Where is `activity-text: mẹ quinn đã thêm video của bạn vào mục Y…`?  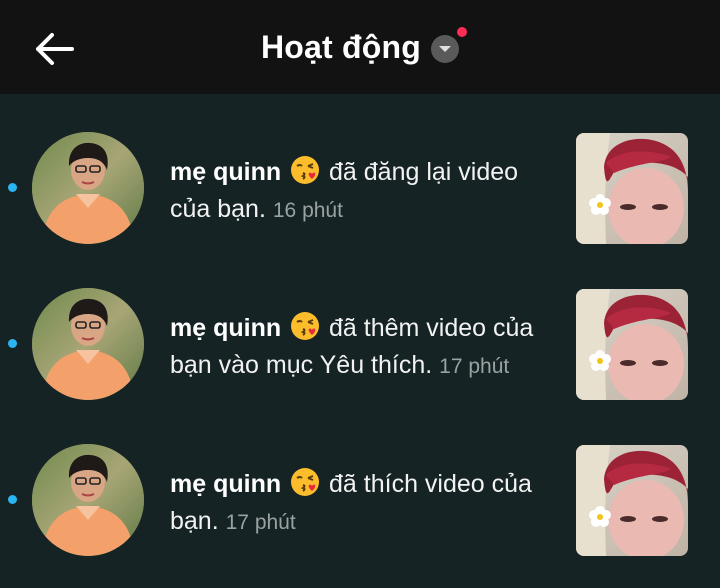
activity-text: mẹ quinn đã thêm video của bạn vào mục Y… is located at coordinates (366, 347).